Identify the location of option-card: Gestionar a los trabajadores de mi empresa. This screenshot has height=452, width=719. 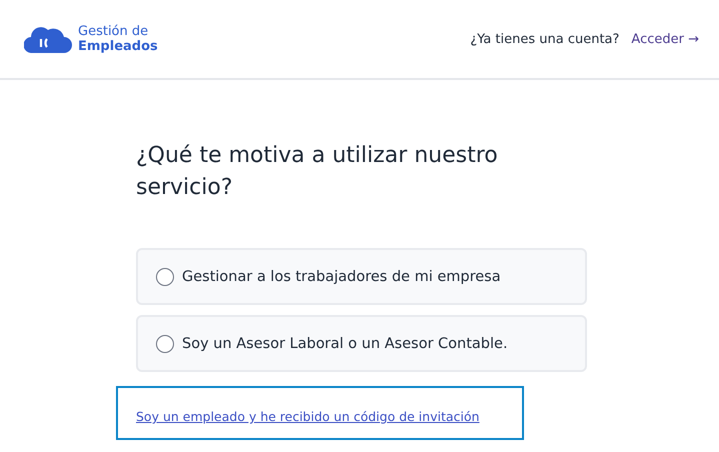
(361, 276).